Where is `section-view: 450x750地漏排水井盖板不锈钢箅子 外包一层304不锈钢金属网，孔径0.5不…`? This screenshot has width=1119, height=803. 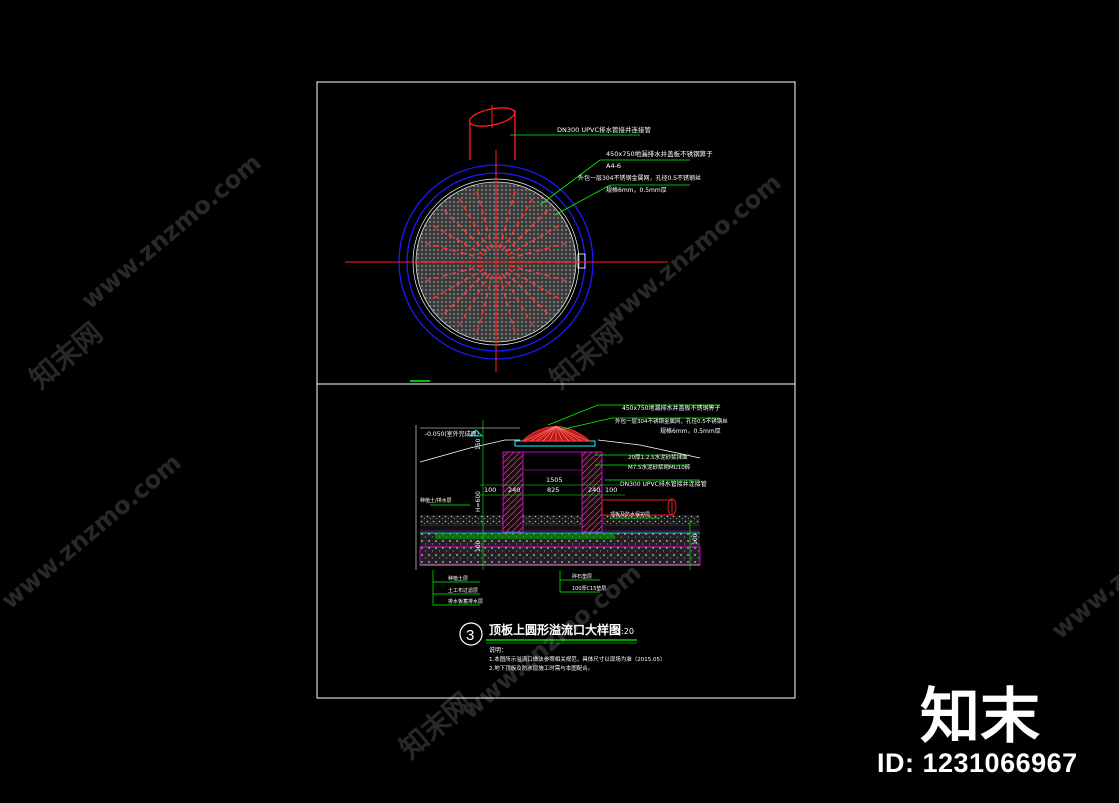 section-view: 450x750地漏排水井盖板不锈钢箅子 外包一层304不锈钢金属网，孔径0.5不… is located at coordinates (571, 505).